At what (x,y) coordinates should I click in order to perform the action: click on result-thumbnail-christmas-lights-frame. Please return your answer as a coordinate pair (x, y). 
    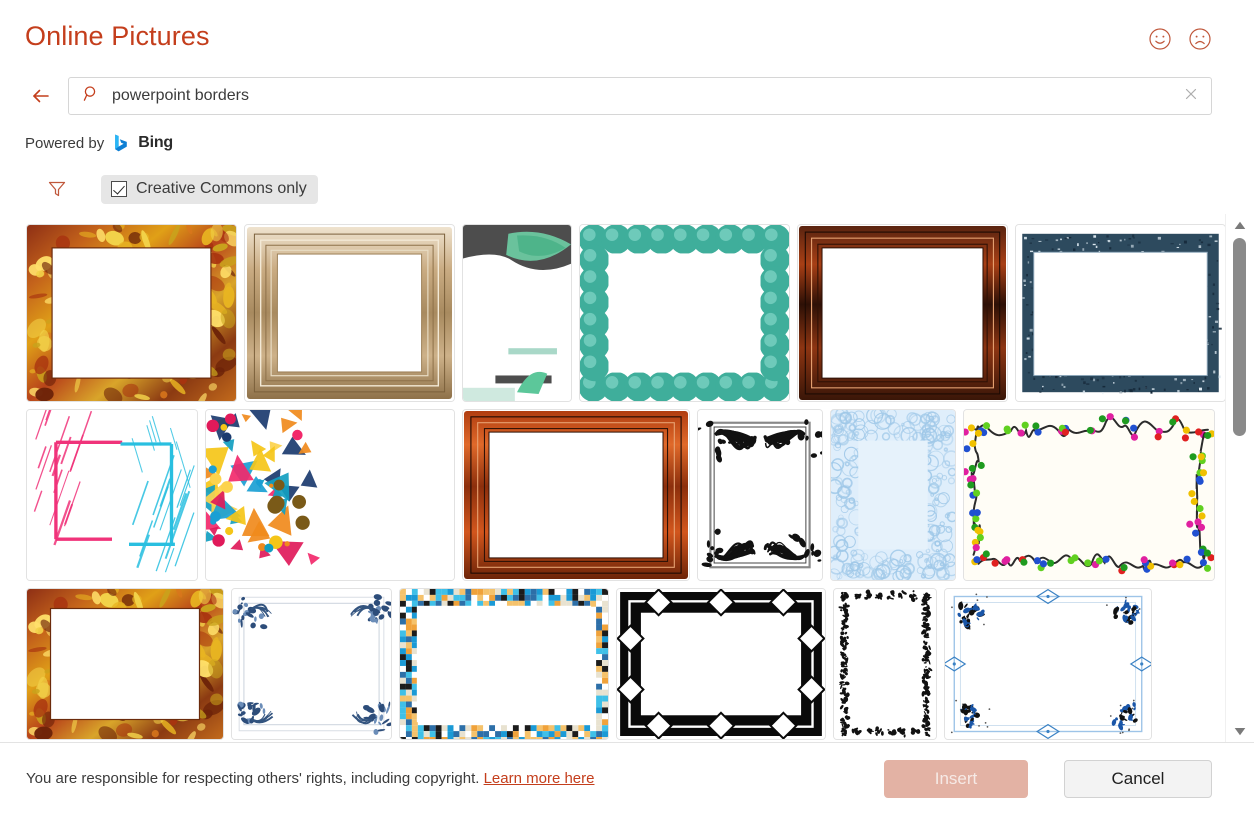
    Looking at the image, I should click on (1089, 495).